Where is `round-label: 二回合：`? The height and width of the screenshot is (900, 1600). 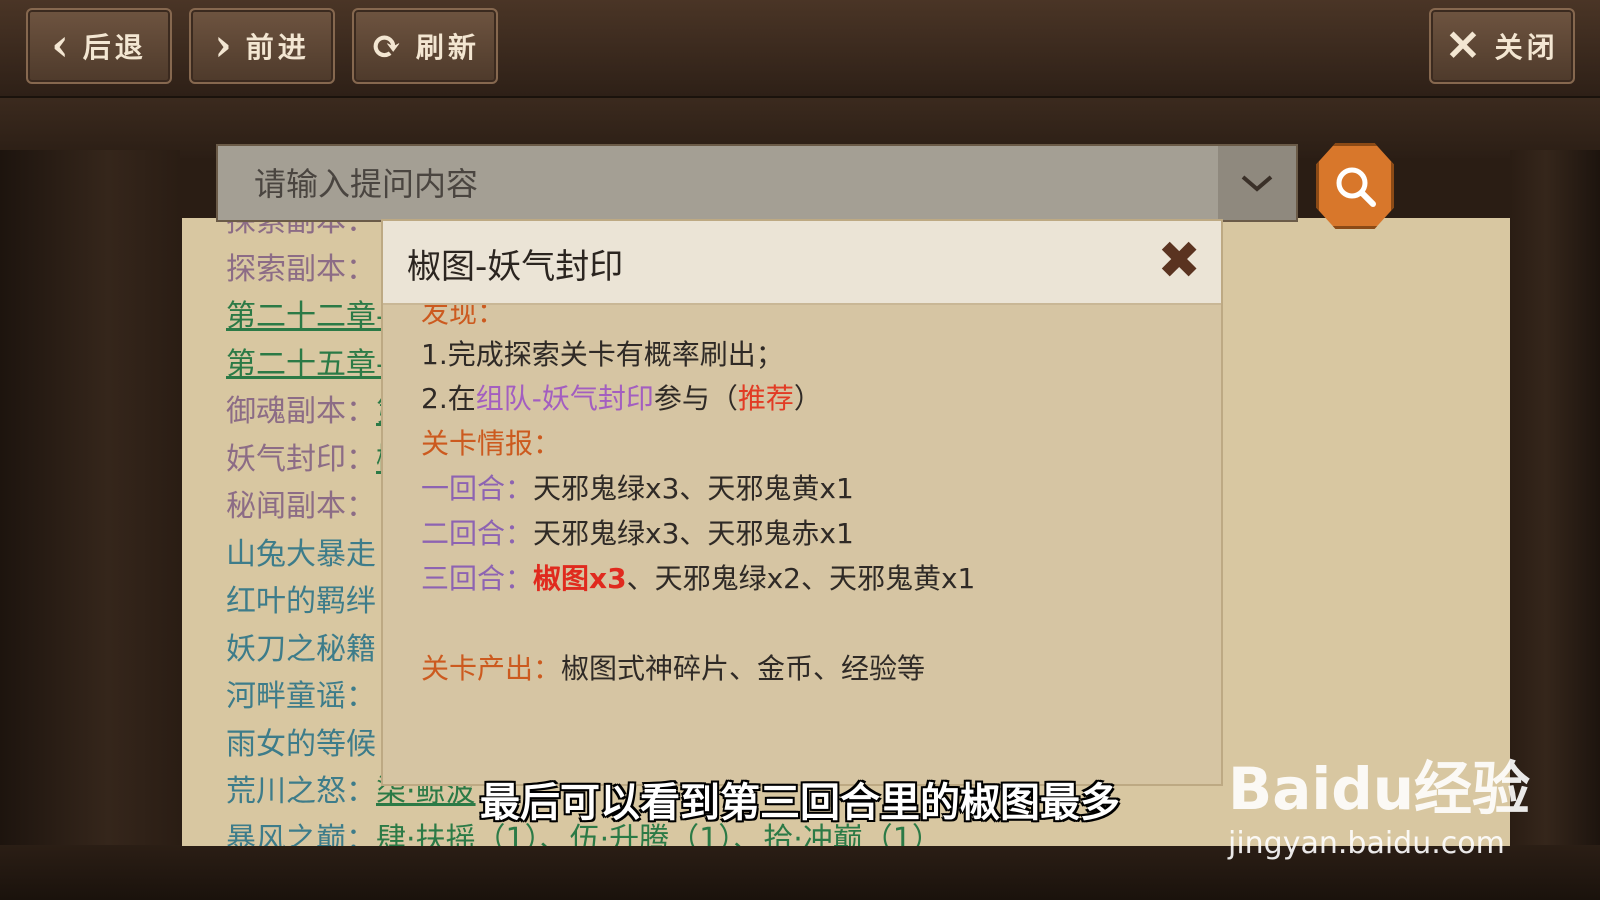 round-label: 二回合： is located at coordinates (477, 533).